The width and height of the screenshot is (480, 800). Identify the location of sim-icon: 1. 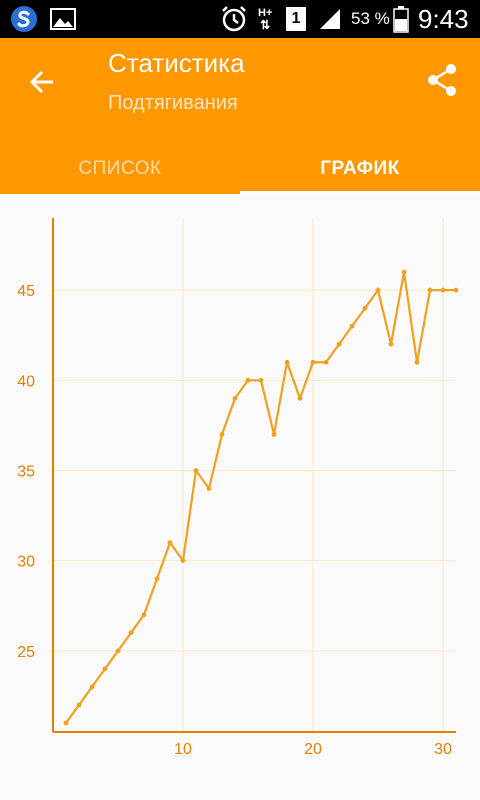
(296, 19).